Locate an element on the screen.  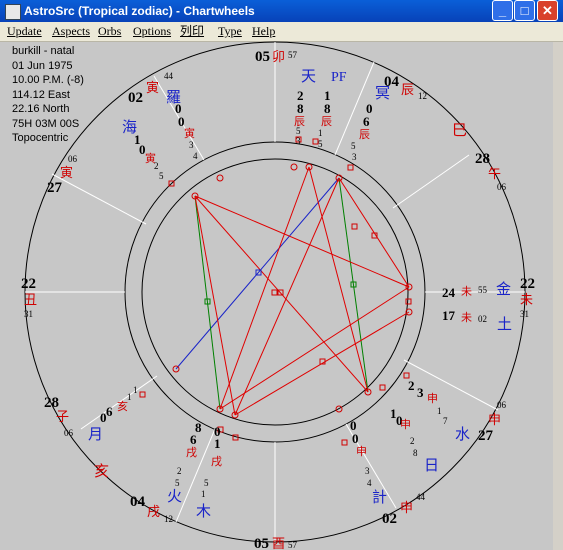
mercury-m1: 1 is located at coordinates (439, 411).